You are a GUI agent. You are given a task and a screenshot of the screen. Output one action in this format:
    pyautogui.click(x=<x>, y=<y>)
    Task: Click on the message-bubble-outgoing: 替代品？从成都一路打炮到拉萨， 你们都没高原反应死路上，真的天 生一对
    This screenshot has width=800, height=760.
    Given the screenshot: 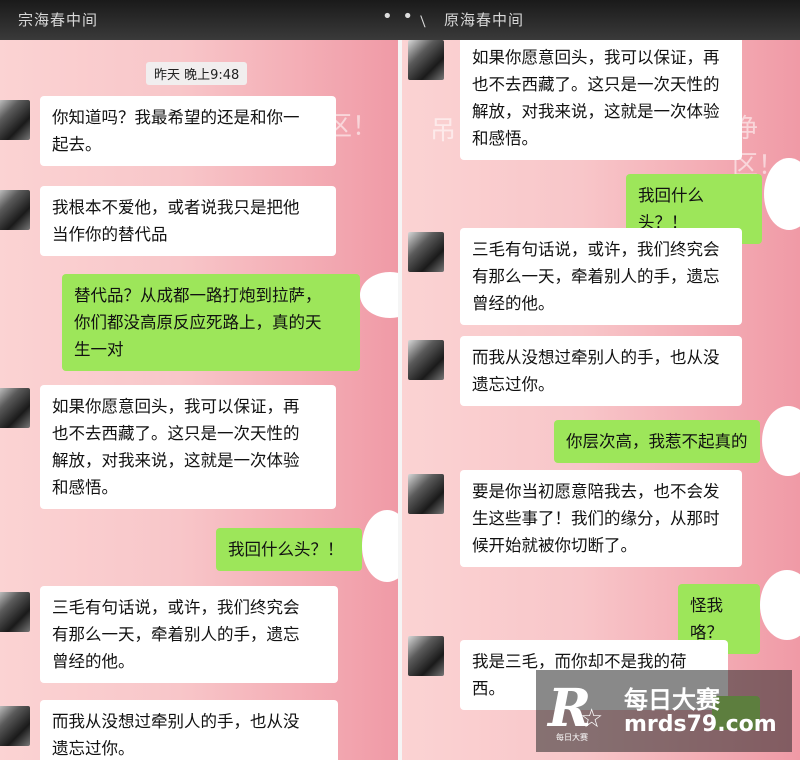 What is the action you would take?
    pyautogui.click(x=211, y=322)
    